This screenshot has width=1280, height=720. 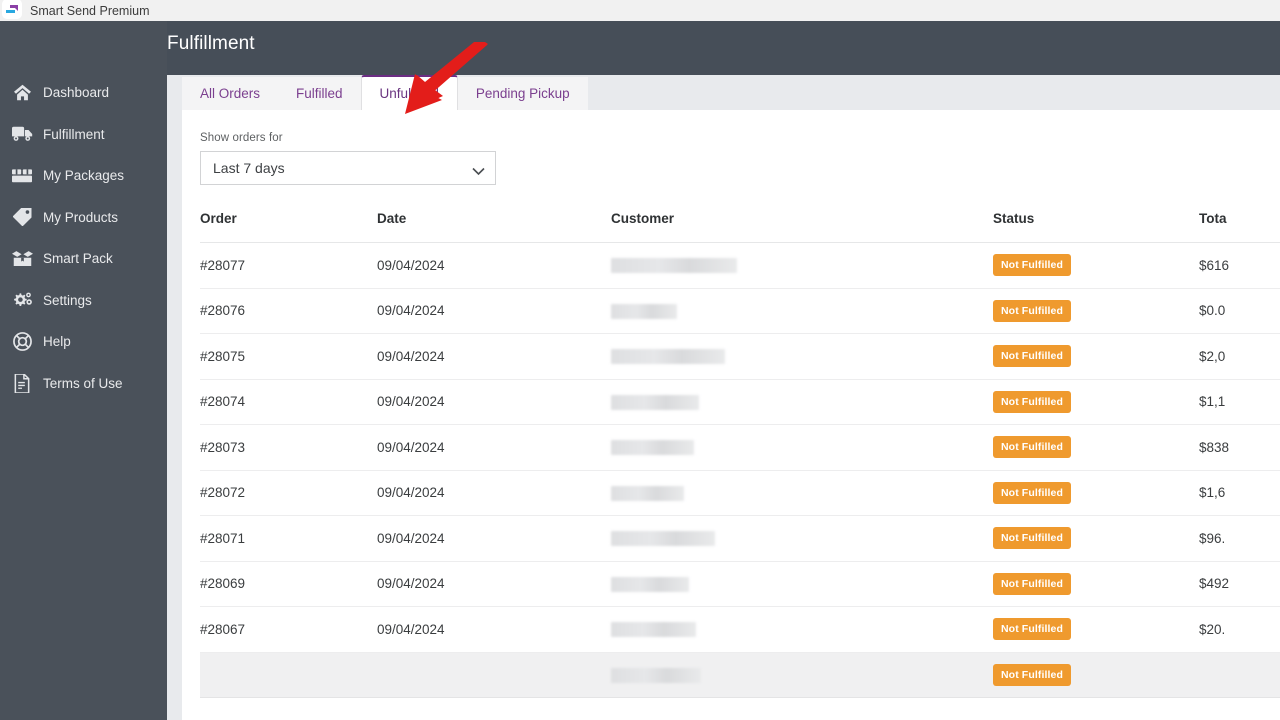 What do you see at coordinates (494, 227) in the screenshot?
I see `column-header-date: Date` at bounding box center [494, 227].